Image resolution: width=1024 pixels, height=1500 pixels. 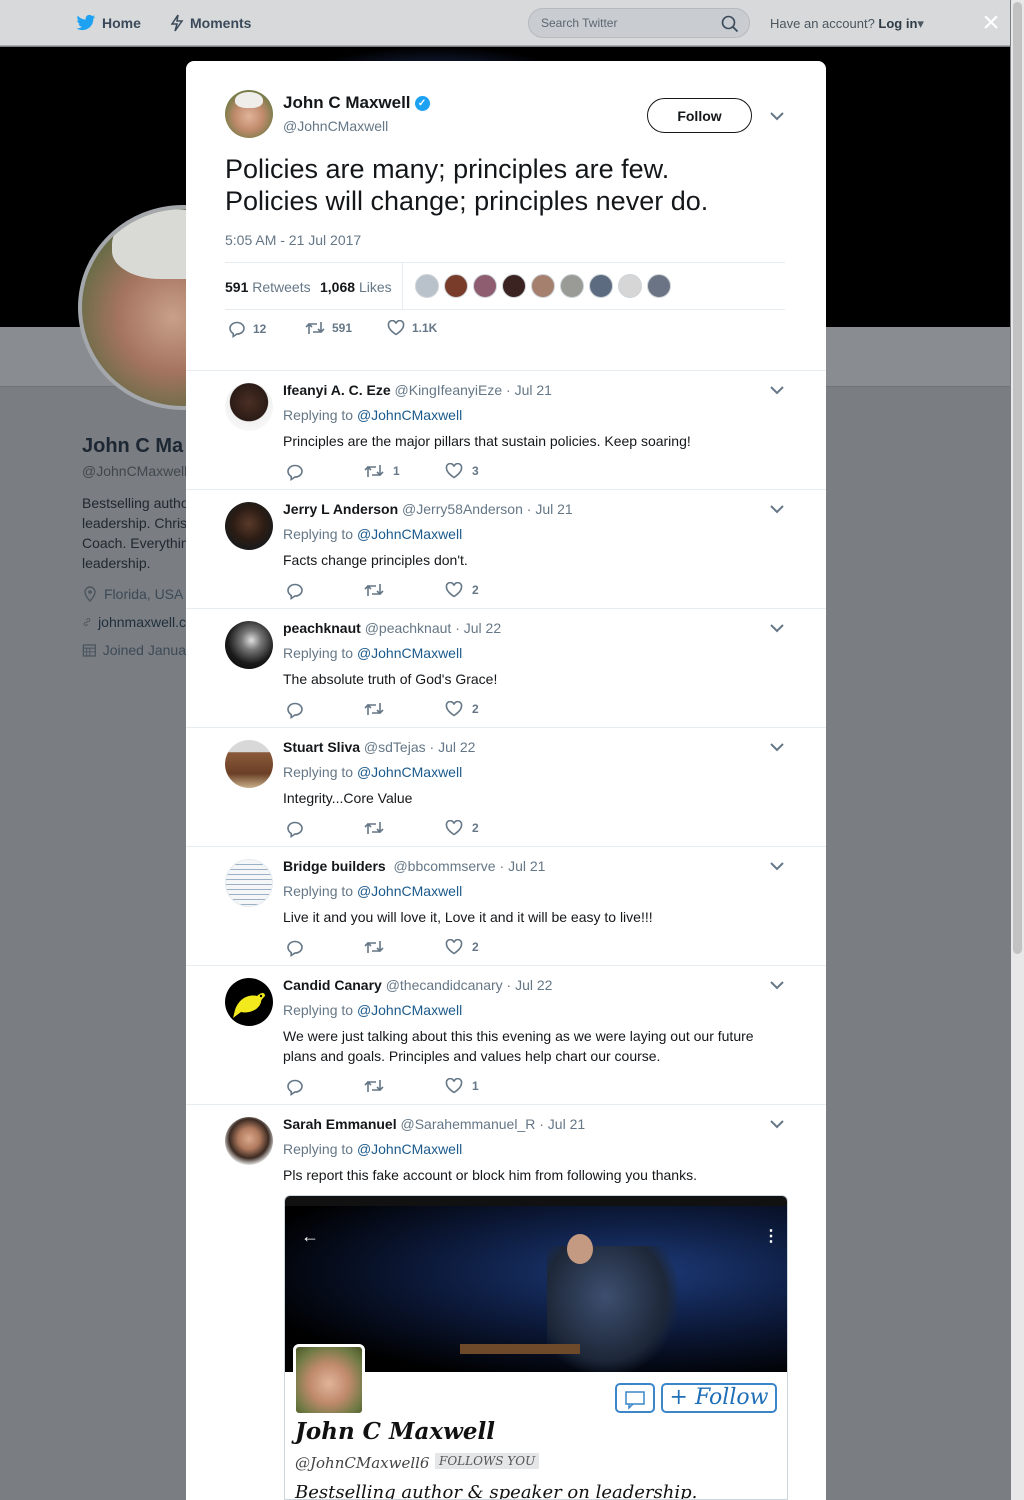 I want to click on login-link: Log in, so click(x=897, y=23).